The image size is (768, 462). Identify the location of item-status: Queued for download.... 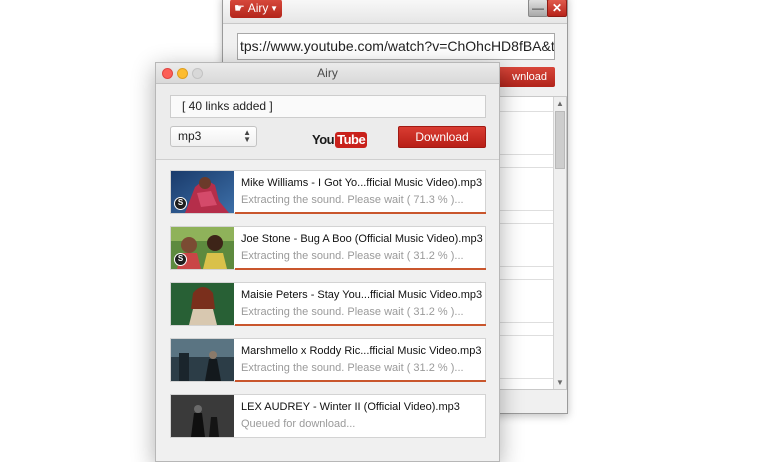
(298, 424).